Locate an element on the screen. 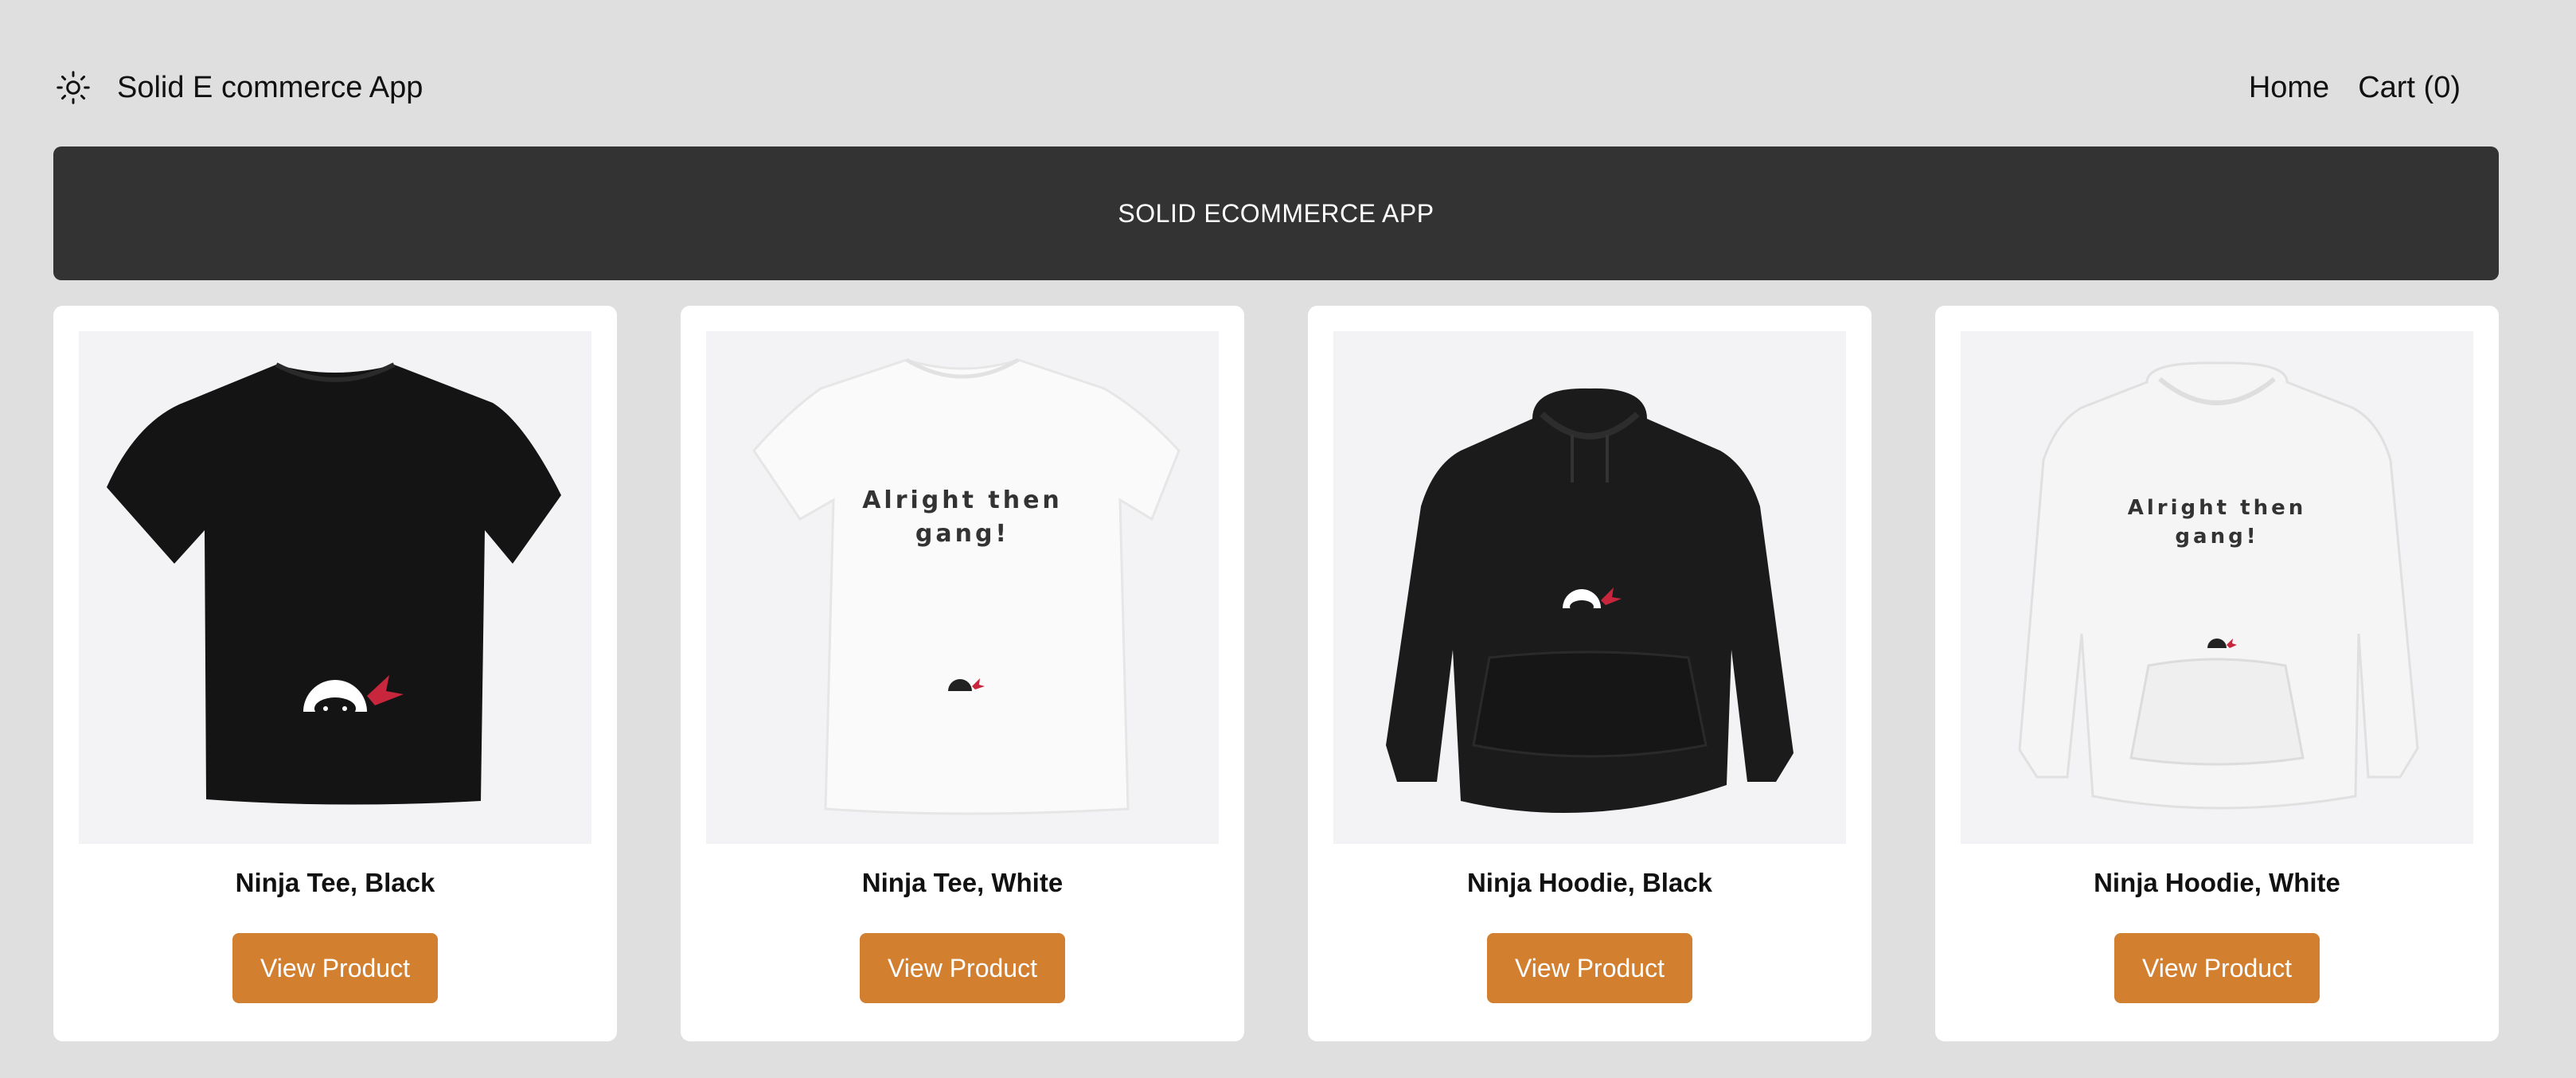 This screenshot has width=2576, height=1078. banner-text: SOLID ECOMMERCE APP is located at coordinates (1276, 213).